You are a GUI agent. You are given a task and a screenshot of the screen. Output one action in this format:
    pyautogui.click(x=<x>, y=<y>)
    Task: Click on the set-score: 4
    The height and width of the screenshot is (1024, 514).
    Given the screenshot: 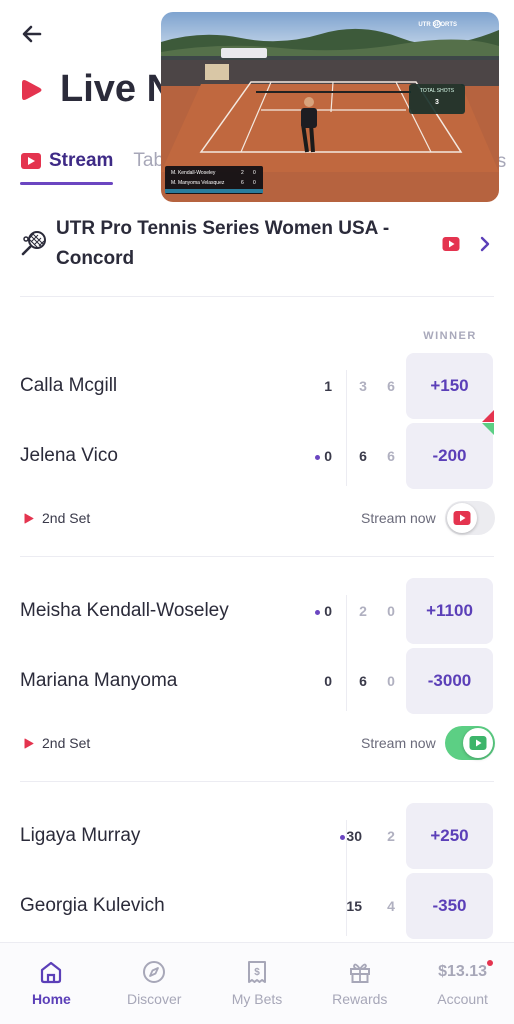 What is the action you would take?
    pyautogui.click(x=391, y=906)
    